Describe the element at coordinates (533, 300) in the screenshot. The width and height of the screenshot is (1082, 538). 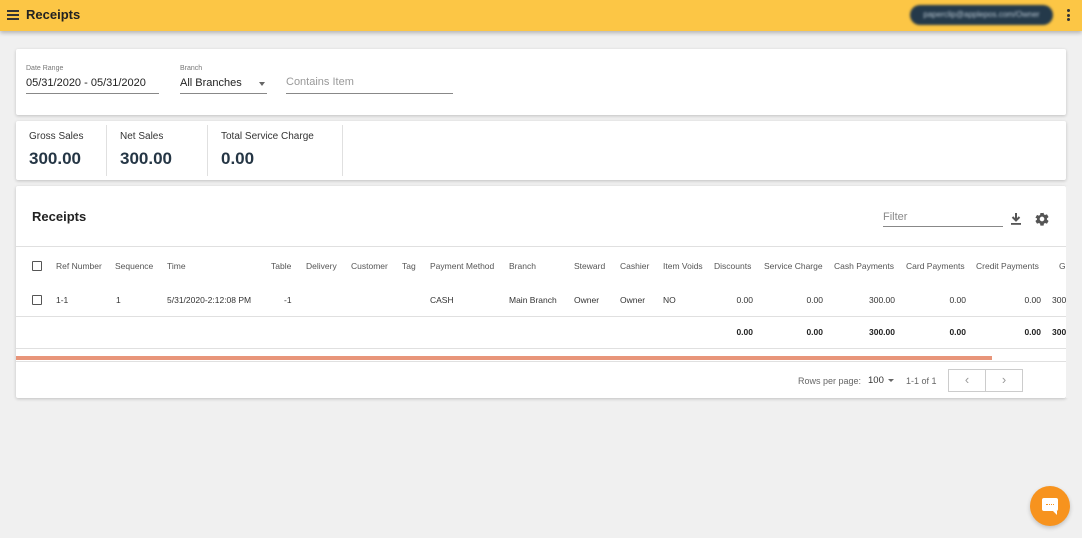
I see `cell-branch: Main Branch` at that location.